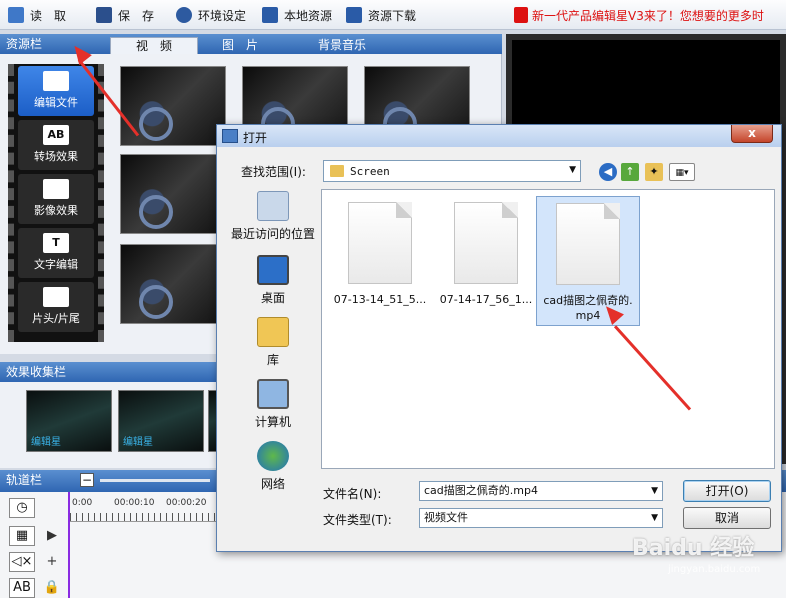 This screenshot has width=786, height=598. I want to click on download-icon, so click(354, 15).